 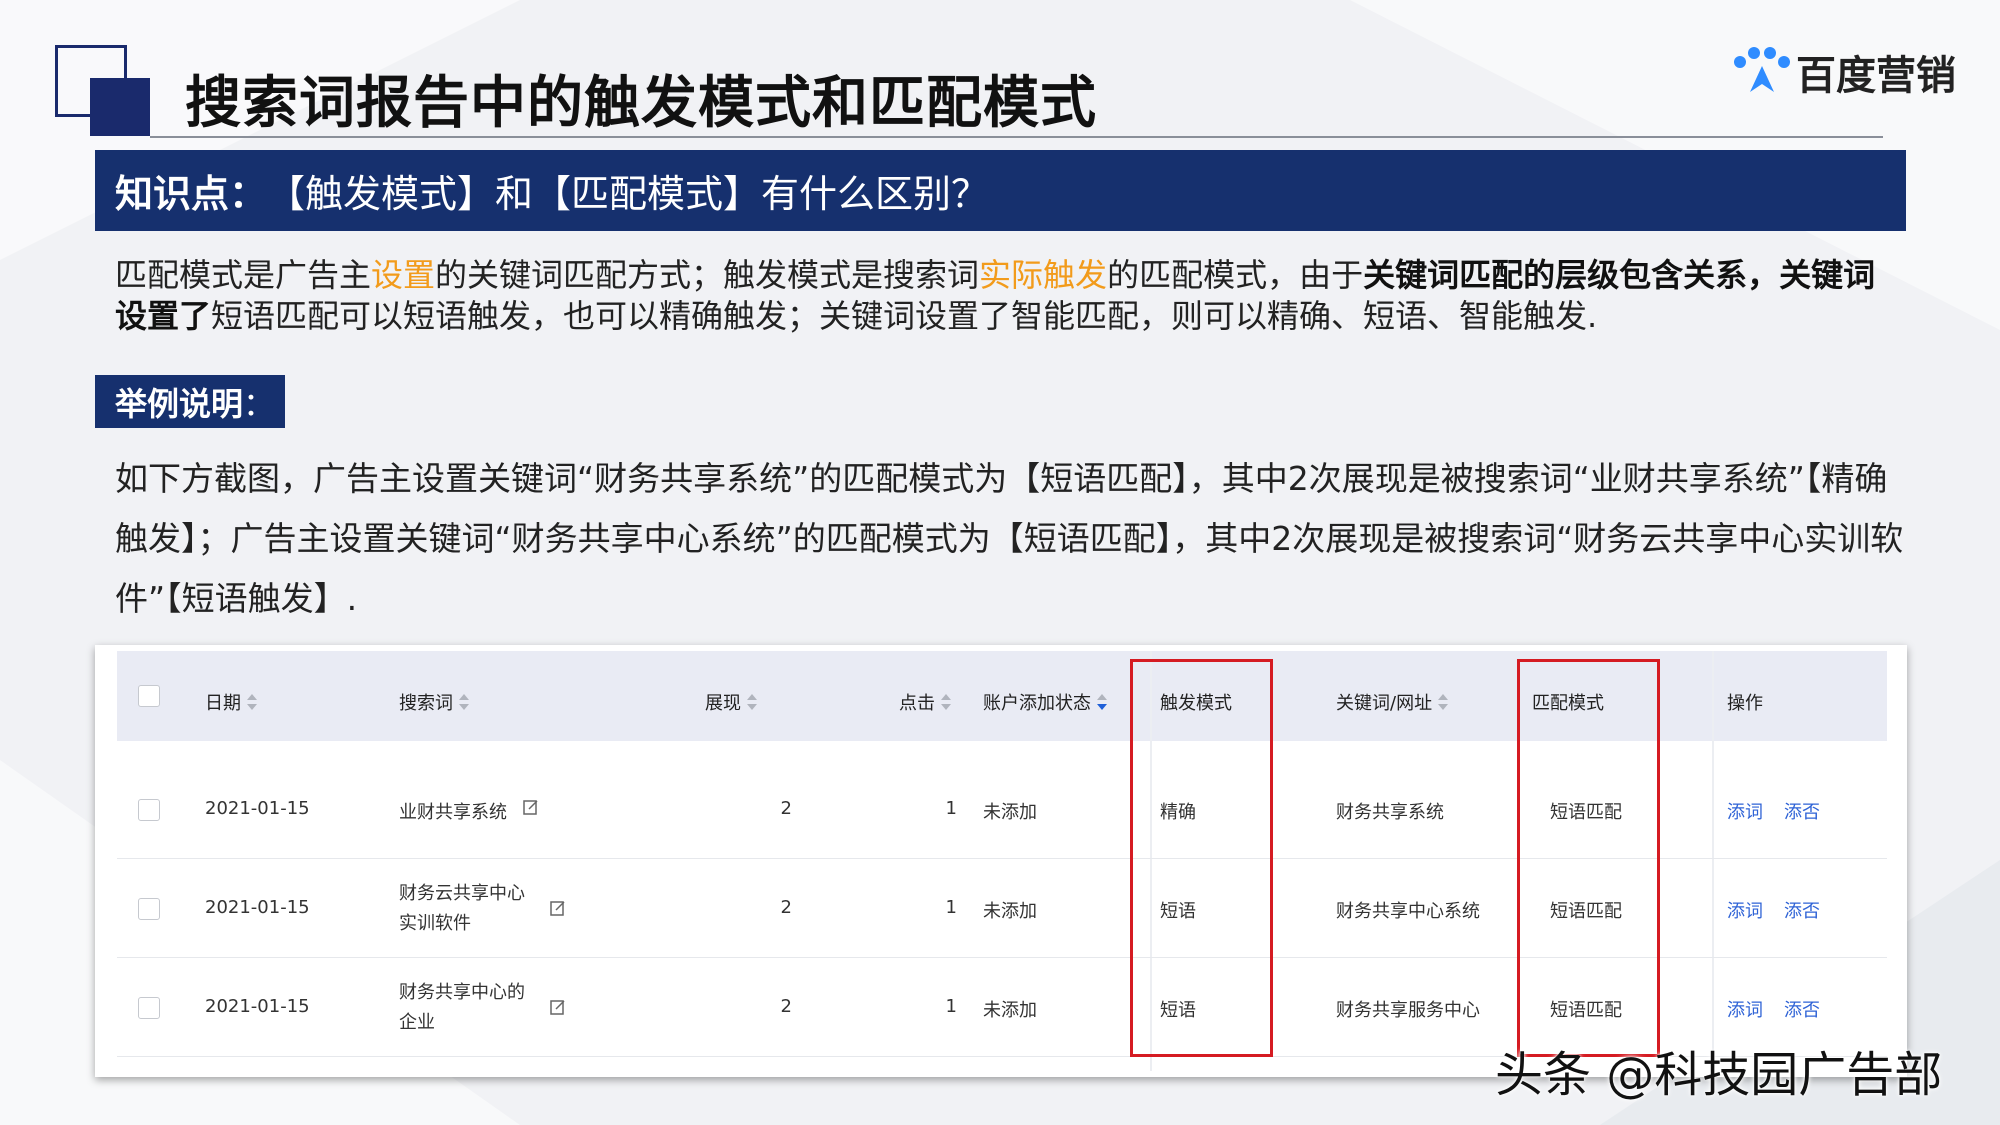 What do you see at coordinates (1390, 812) in the screenshot?
I see `row-keyword: 财务共享系统` at bounding box center [1390, 812].